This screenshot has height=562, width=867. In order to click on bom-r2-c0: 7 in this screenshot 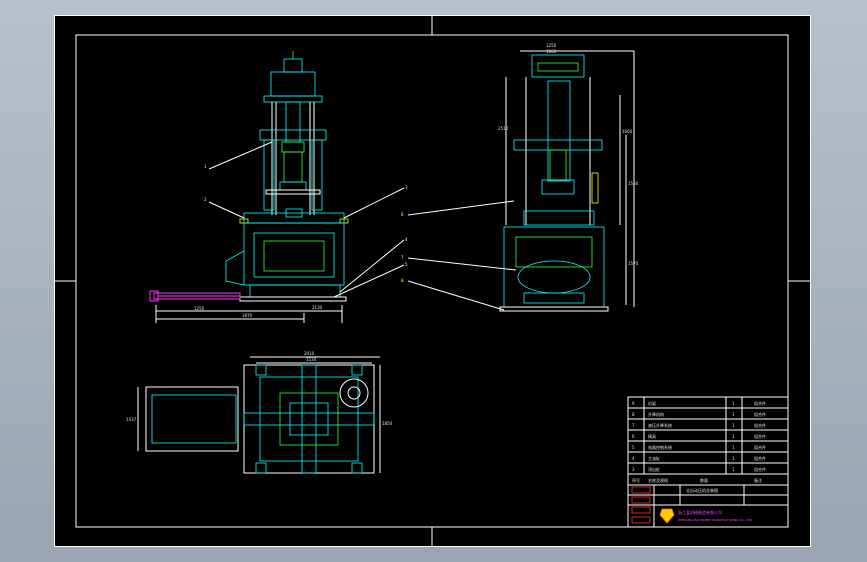, I will do `click(633, 425)`.